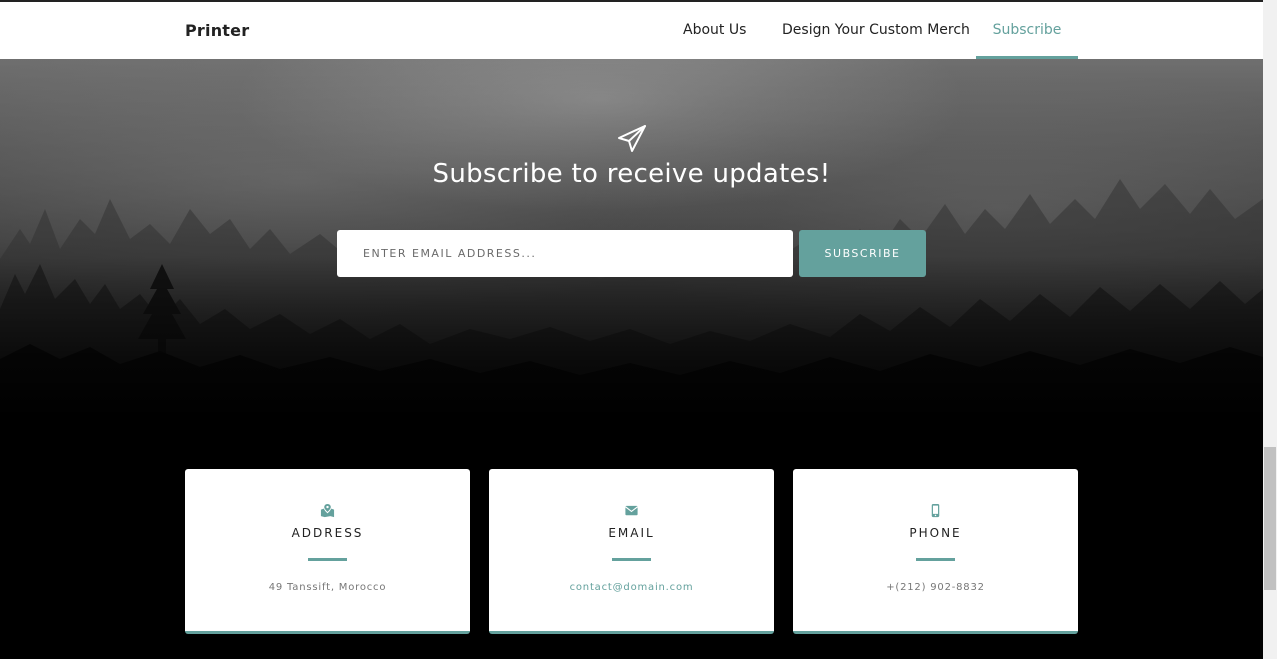 Image resolution: width=1277 pixels, height=659 pixels. I want to click on brand-logo: Printer, so click(217, 30).